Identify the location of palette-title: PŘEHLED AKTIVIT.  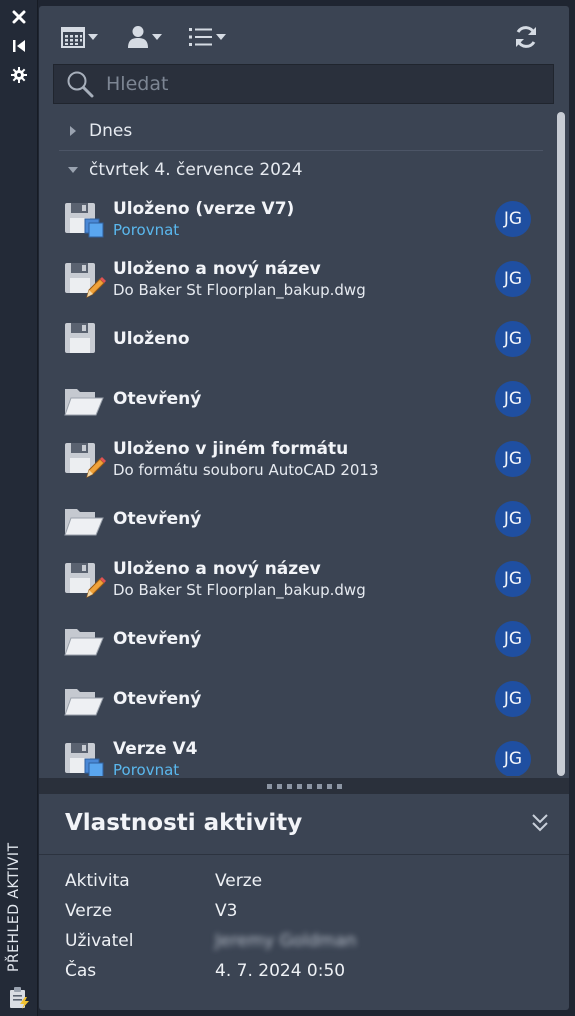
(14, 907).